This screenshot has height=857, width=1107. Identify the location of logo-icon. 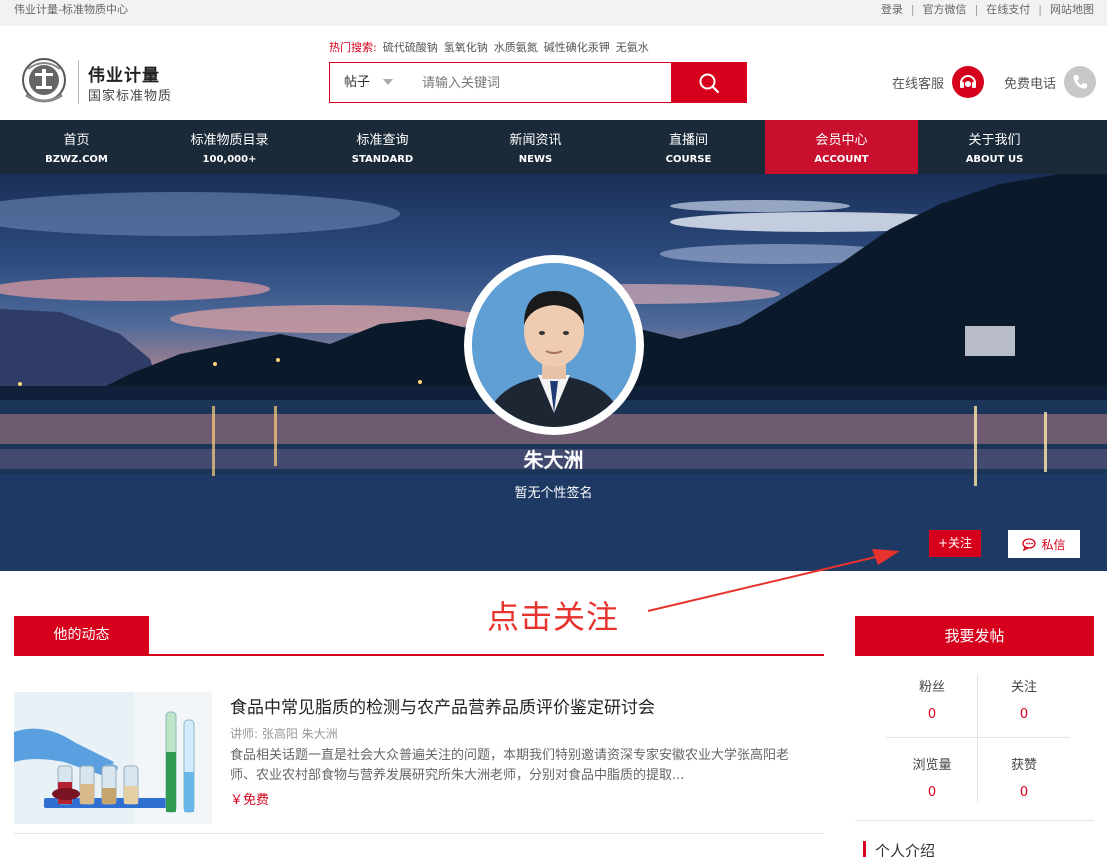
(44, 80).